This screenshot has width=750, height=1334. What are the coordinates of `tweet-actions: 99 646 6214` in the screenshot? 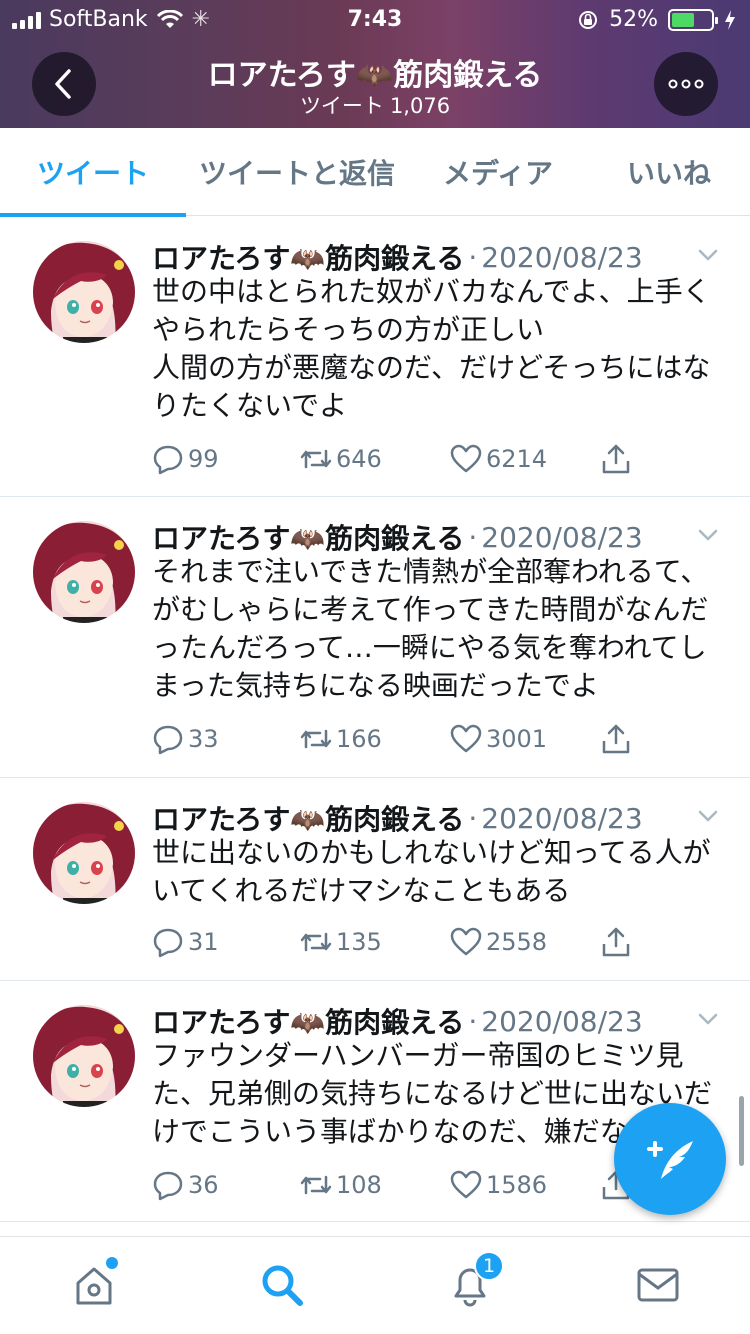 It's located at (402, 460).